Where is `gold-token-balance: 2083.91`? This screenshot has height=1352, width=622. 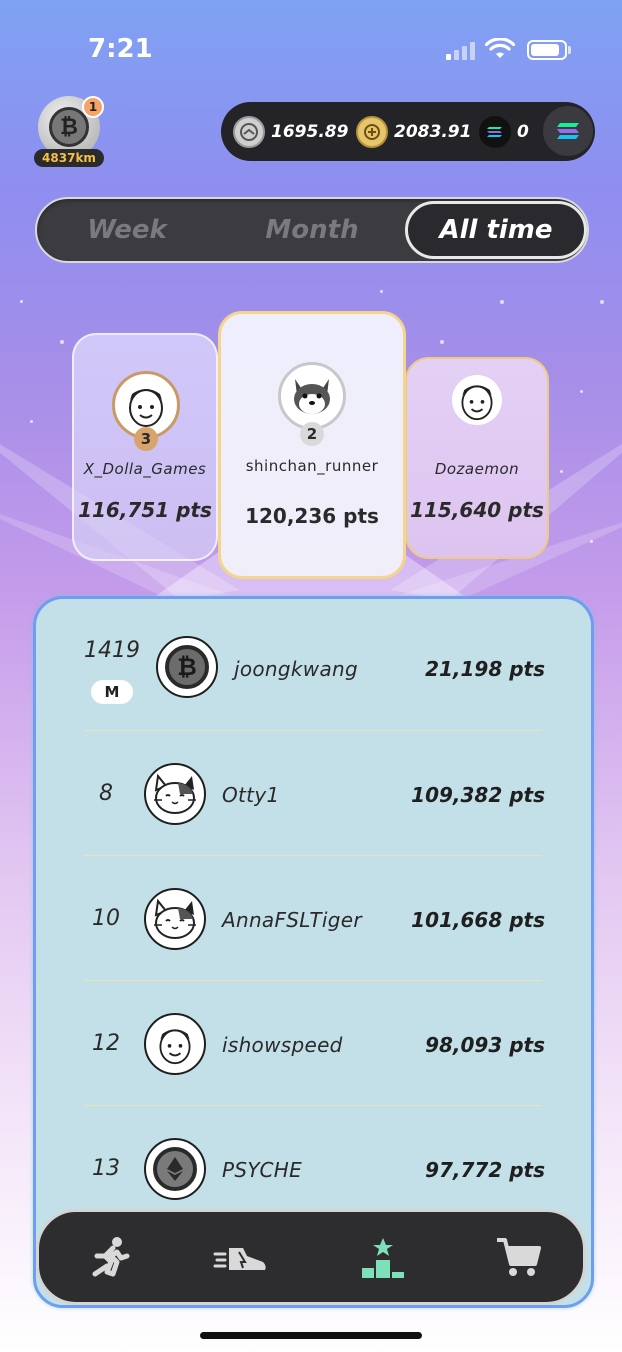
gold-token-balance: 2083.91 is located at coordinates (433, 131).